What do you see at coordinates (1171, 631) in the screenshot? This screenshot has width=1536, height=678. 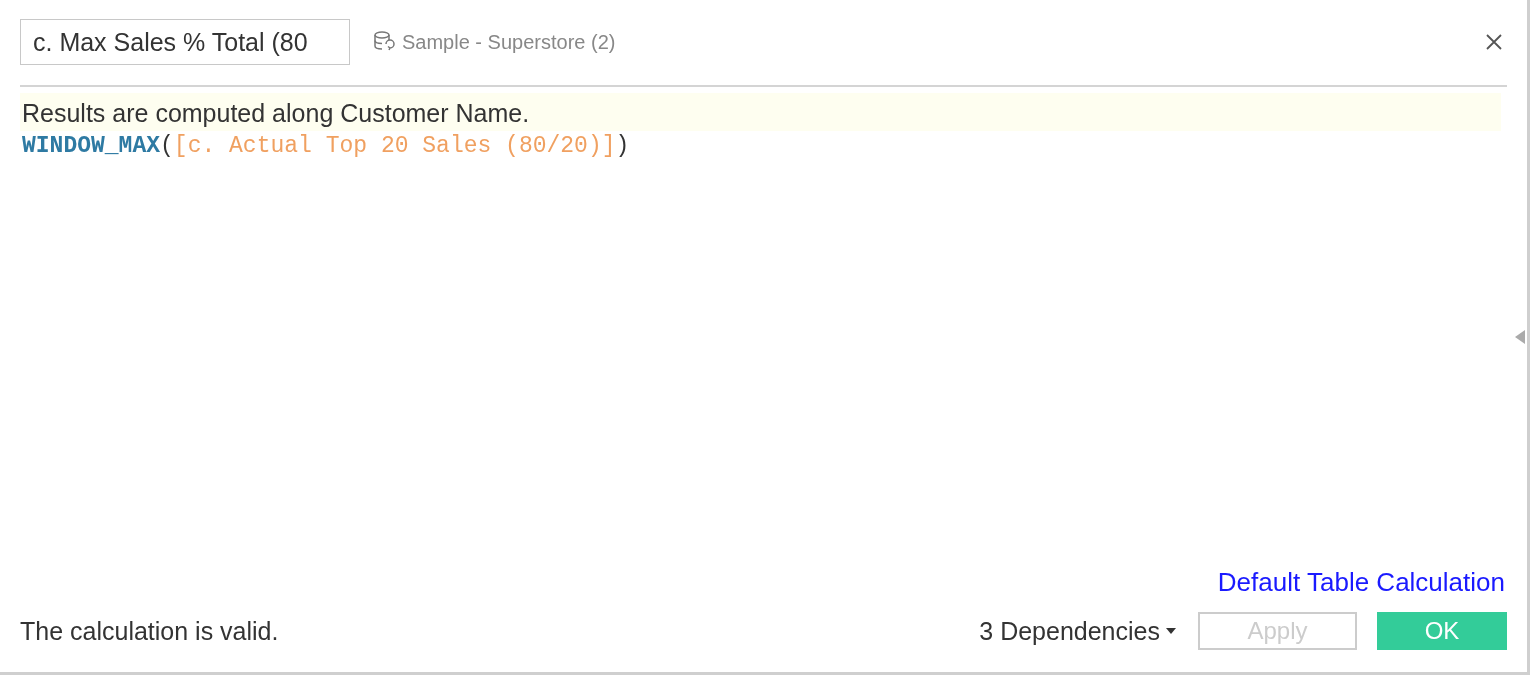 I see `caret-icon` at bounding box center [1171, 631].